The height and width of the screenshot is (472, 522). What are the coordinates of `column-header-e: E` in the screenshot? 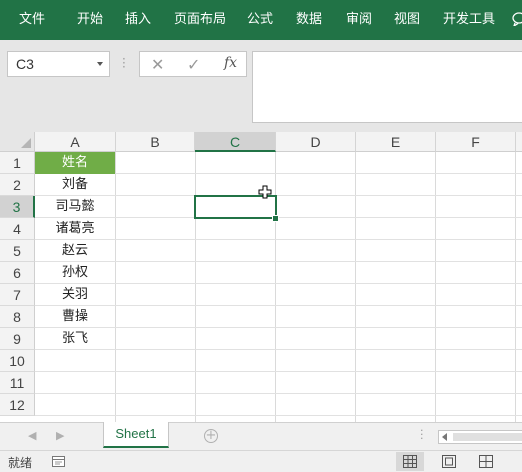 It's located at (396, 142).